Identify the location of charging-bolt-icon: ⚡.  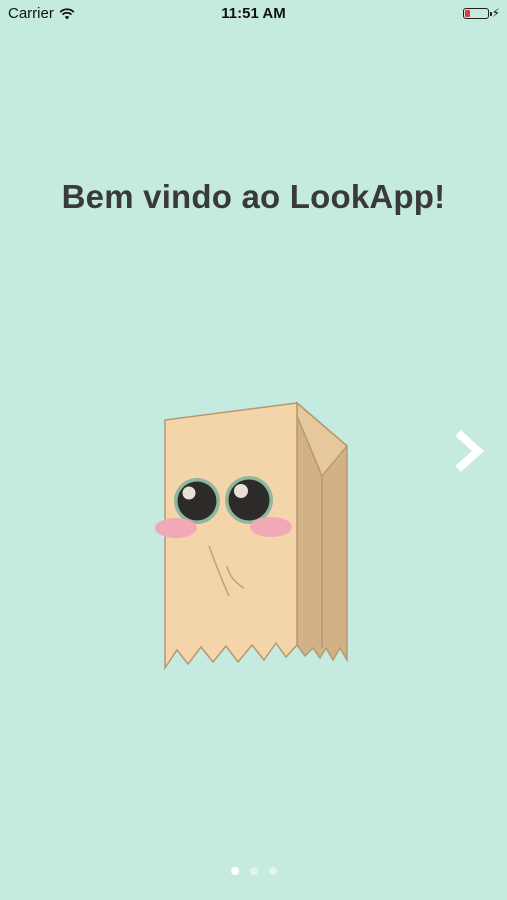
(495, 13).